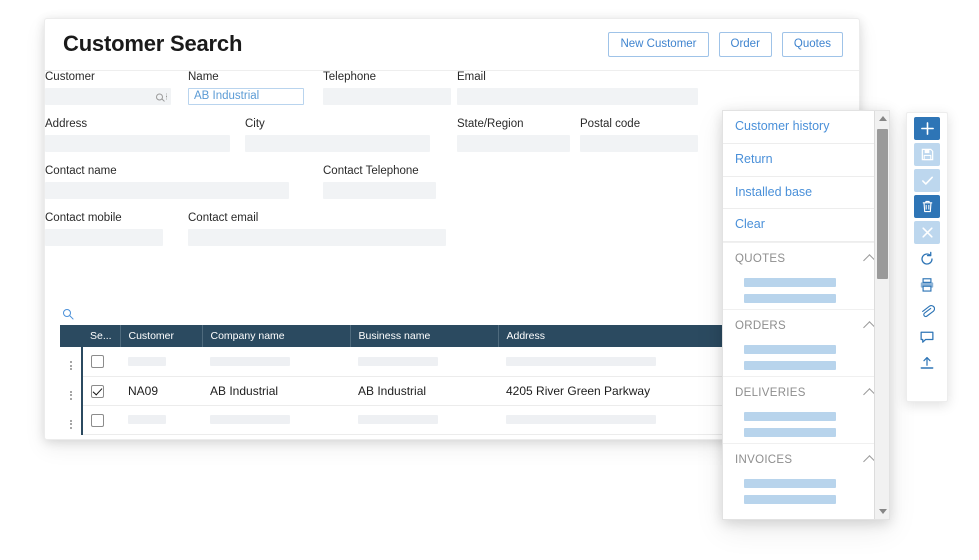 Image resolution: width=979 pixels, height=560 pixels. I want to click on field-icons, so click(161, 96).